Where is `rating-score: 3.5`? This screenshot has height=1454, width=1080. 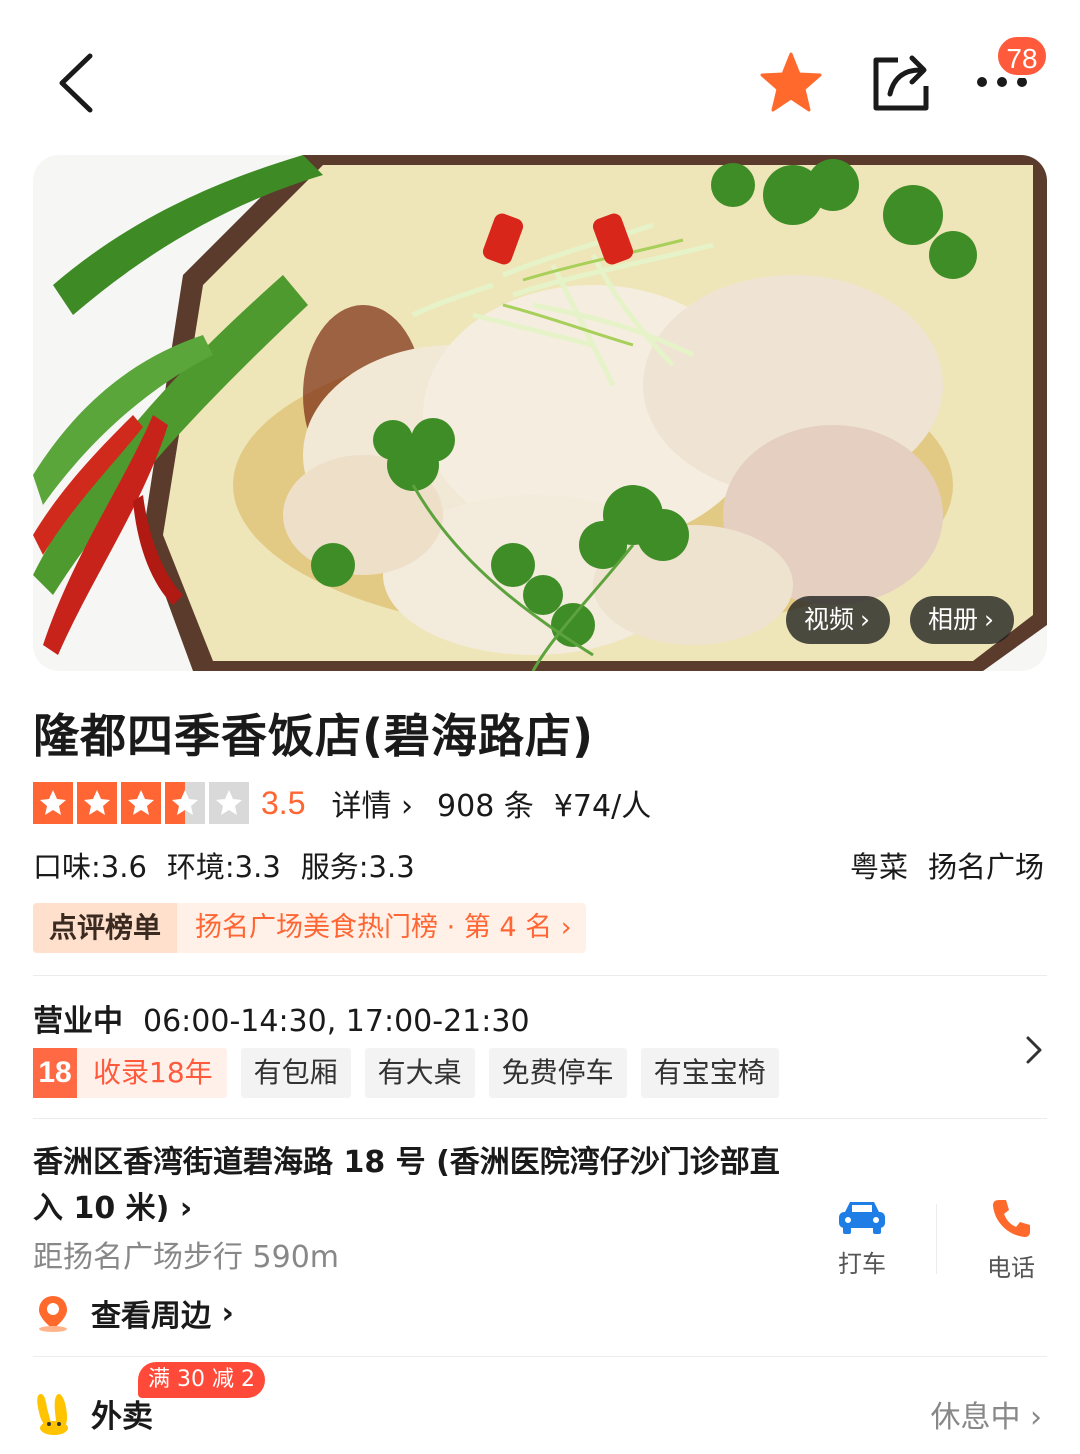 rating-score: 3.5 is located at coordinates (283, 802).